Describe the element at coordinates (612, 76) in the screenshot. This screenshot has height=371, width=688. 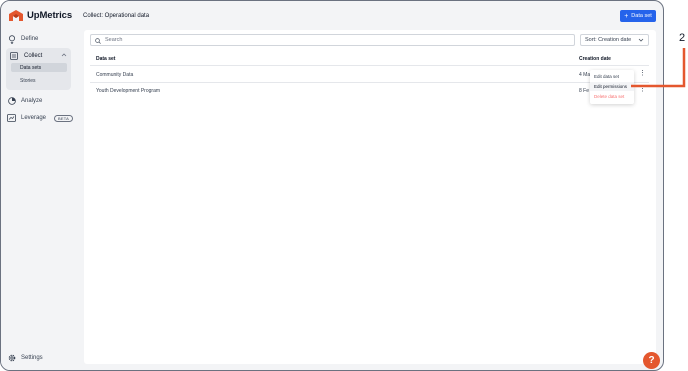
I see `menu-item-edit-data-set: Edit data set` at that location.